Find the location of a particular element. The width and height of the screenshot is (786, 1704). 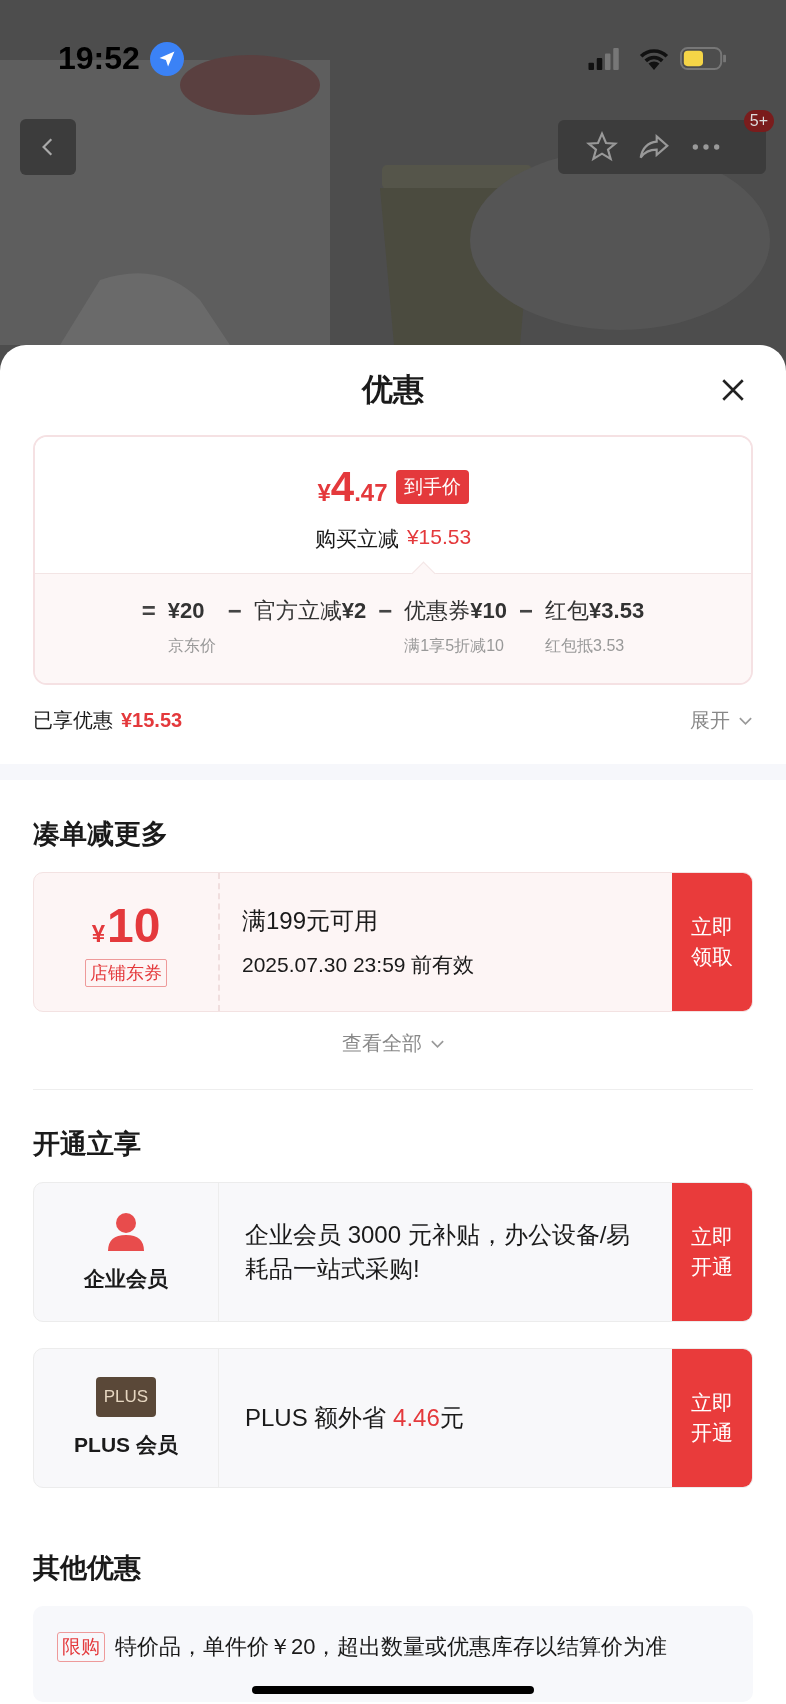

coupon-type-tag: 店铺东券 is located at coordinates (126, 972).